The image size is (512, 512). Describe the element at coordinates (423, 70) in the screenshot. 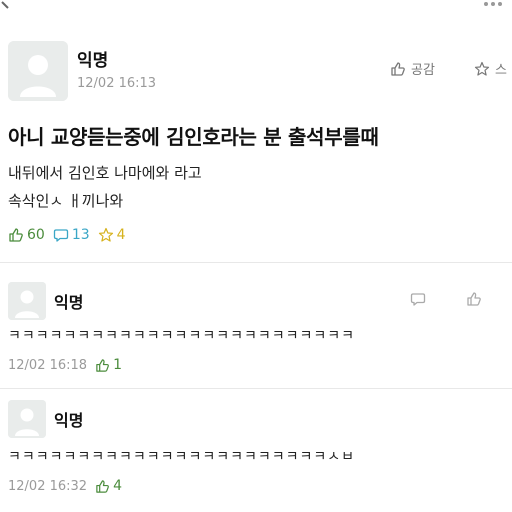

I see `like-label: 공감` at that location.